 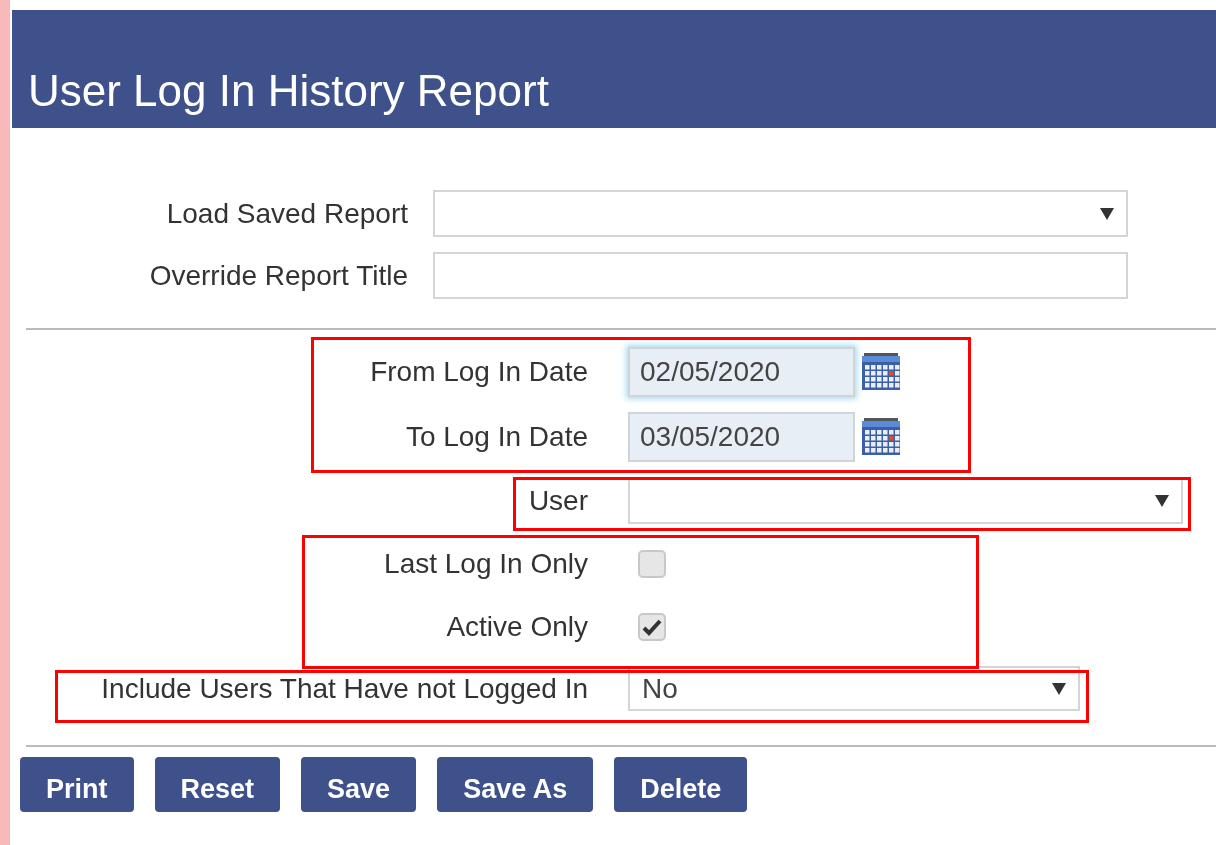 What do you see at coordinates (780, 275) in the screenshot?
I see `text-field` at bounding box center [780, 275].